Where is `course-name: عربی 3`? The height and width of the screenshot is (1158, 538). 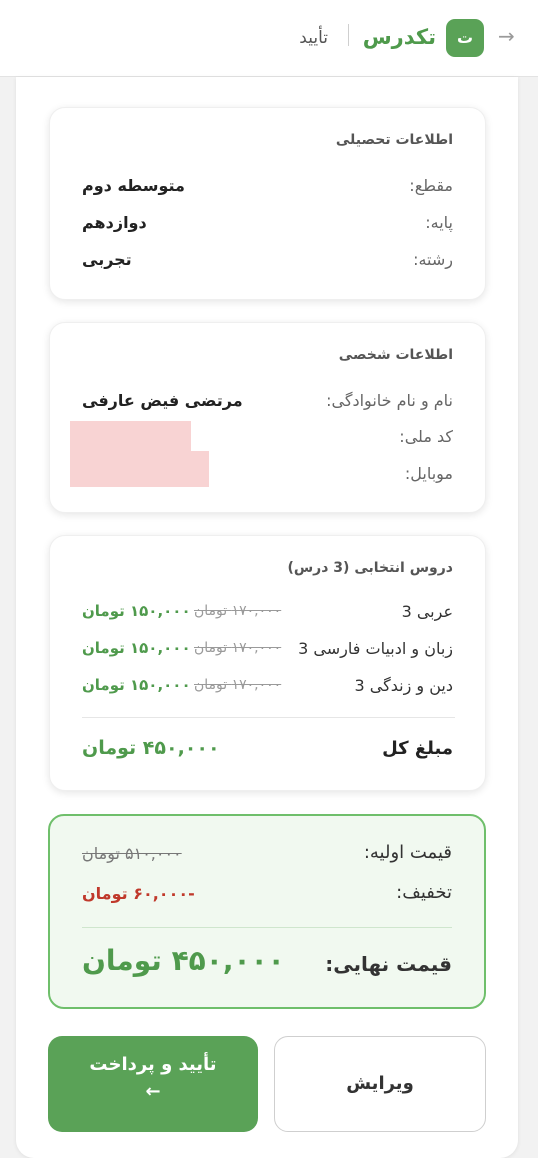
course-name: عربی 3 is located at coordinates (427, 611).